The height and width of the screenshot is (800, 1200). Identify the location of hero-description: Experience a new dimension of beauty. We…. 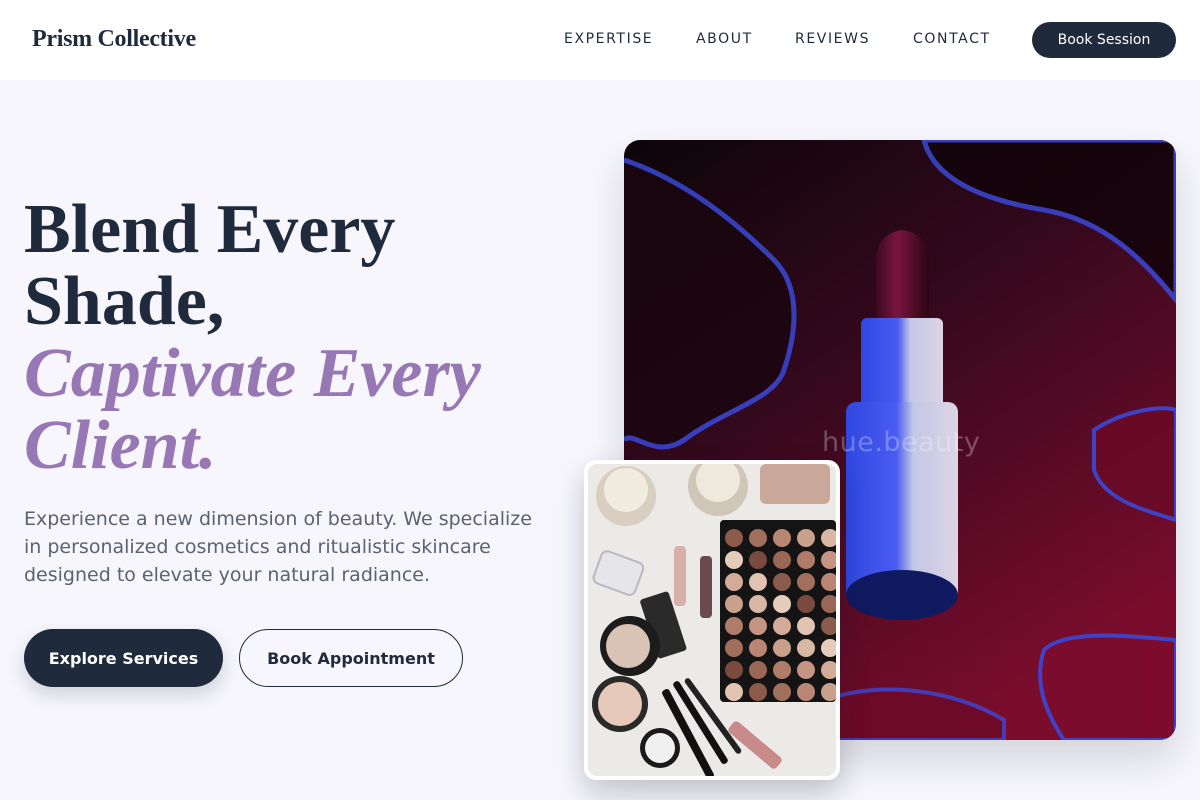
(278, 547).